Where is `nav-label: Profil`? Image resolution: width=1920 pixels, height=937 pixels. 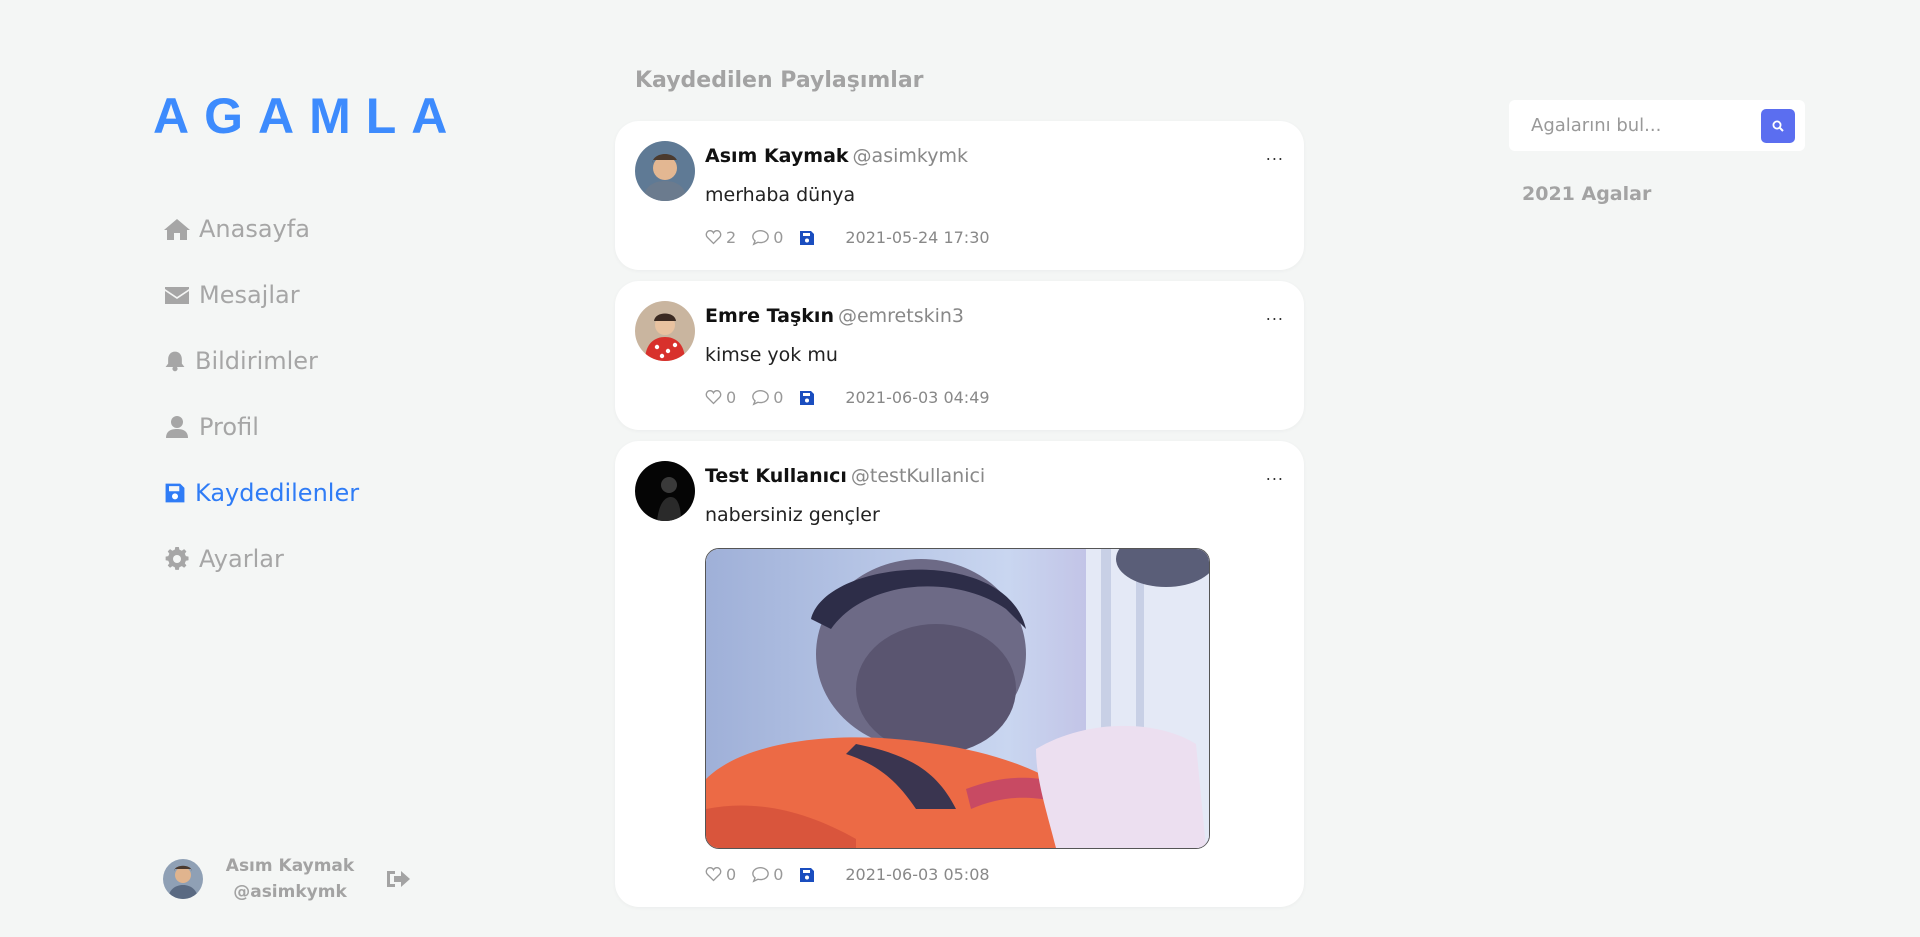 nav-label: Profil is located at coordinates (229, 427).